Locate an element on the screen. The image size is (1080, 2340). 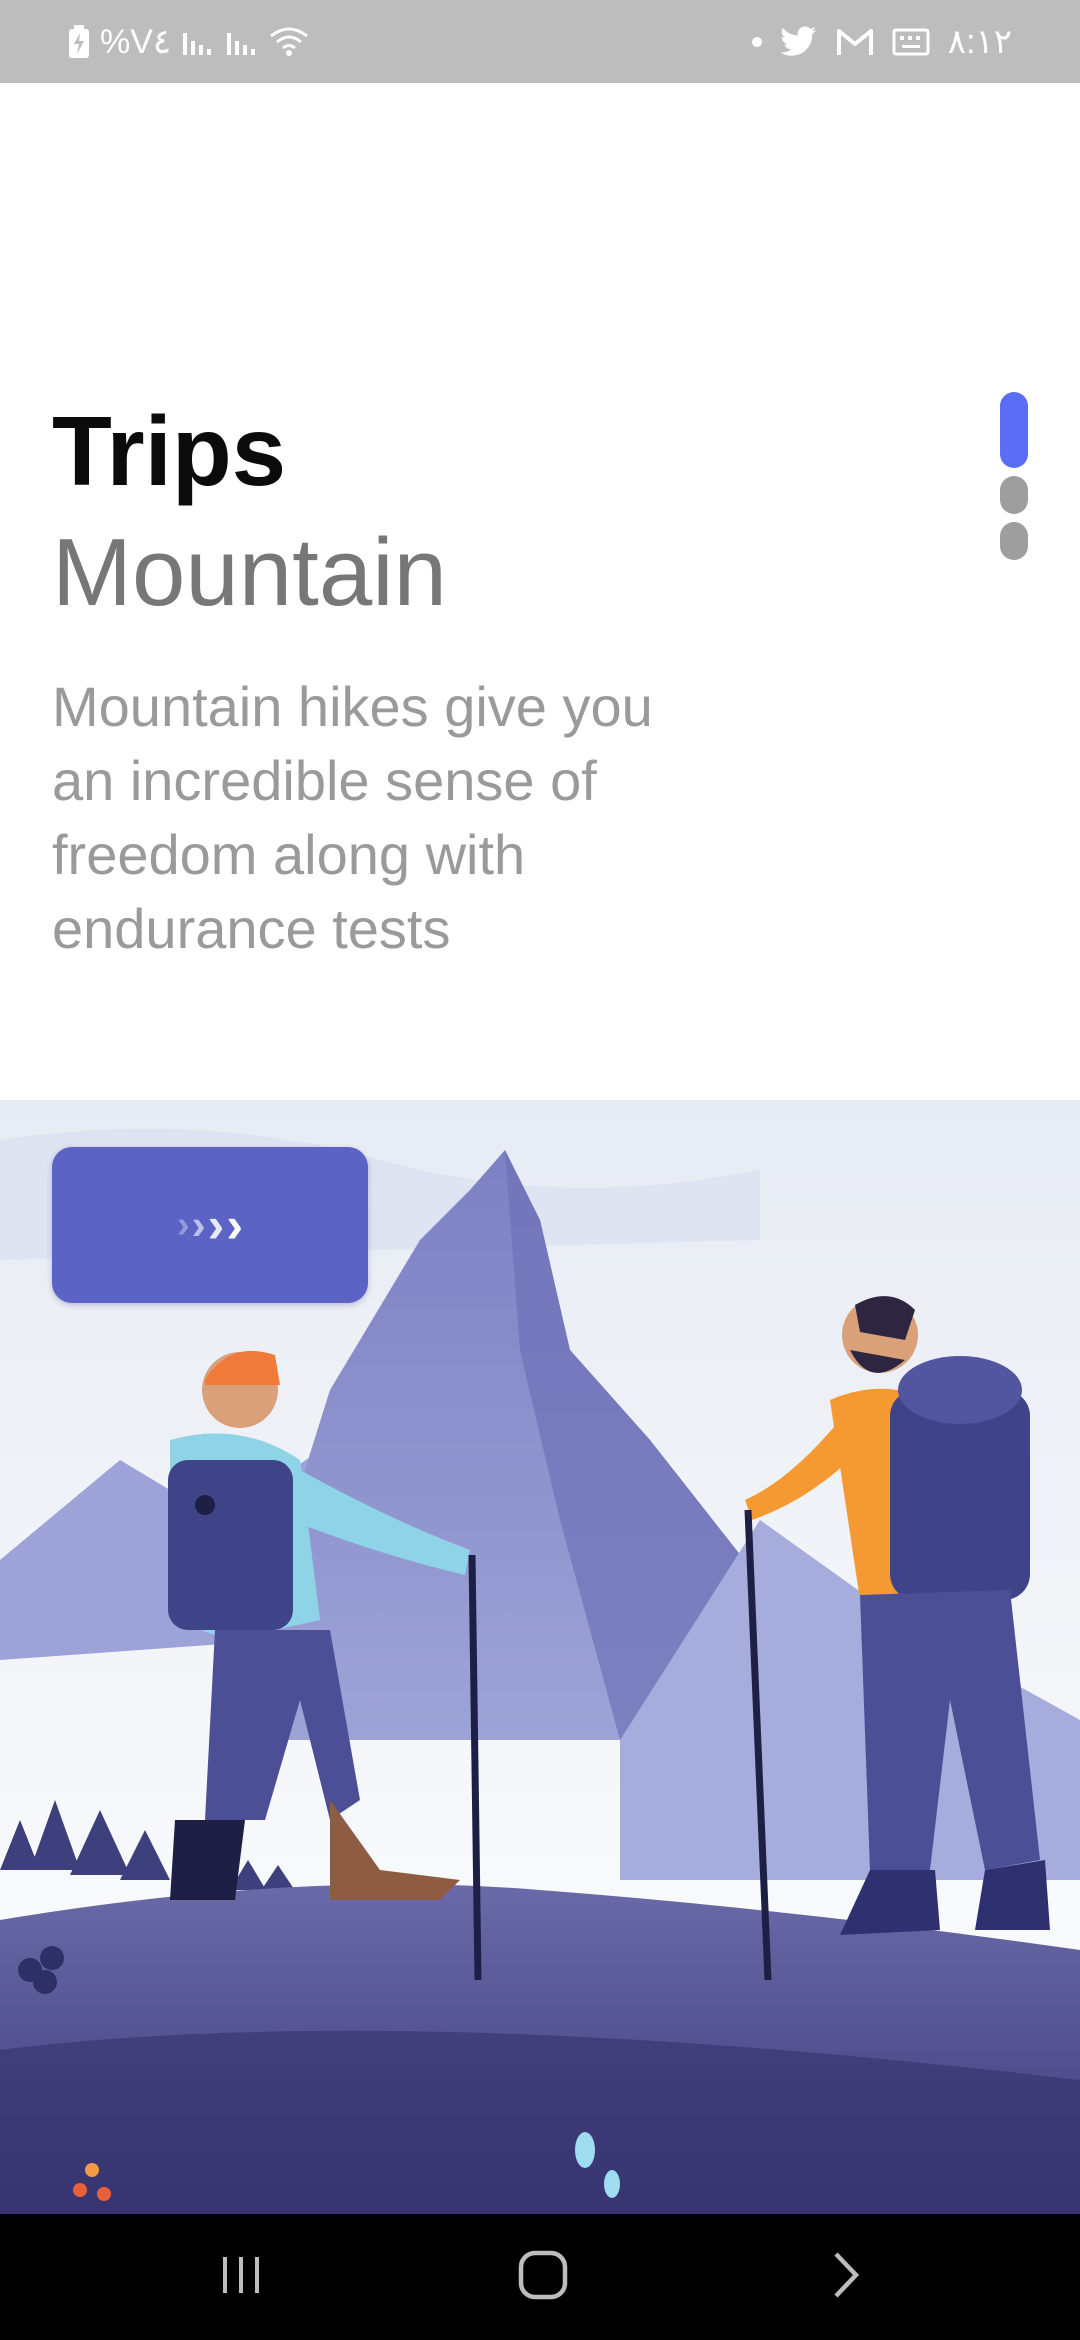
back-button is located at coordinates (846, 2277).